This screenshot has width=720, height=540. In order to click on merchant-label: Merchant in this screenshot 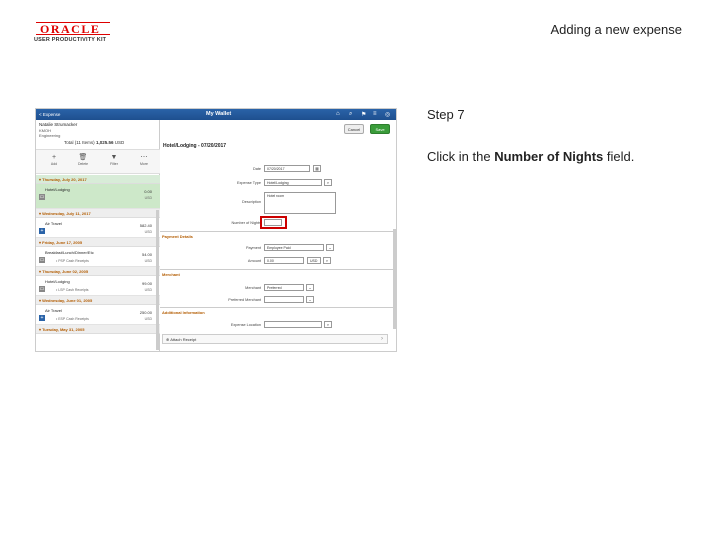, I will do `click(253, 288)`.